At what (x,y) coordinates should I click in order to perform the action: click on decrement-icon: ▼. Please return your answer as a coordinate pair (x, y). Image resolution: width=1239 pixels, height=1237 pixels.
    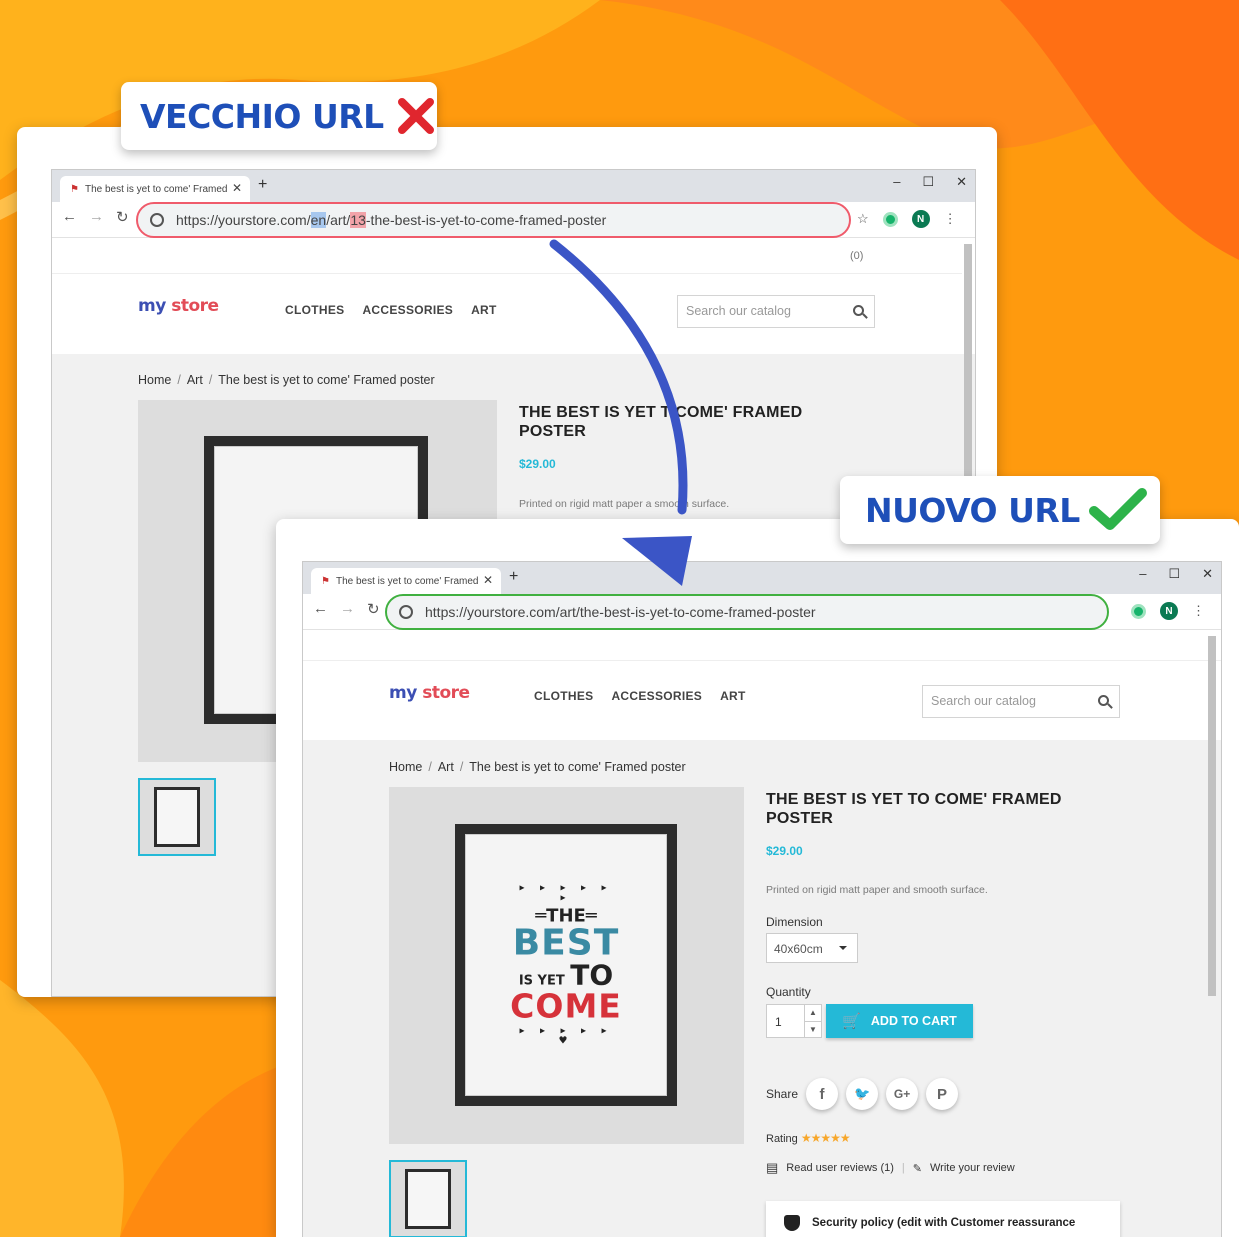
    Looking at the image, I should click on (813, 1029).